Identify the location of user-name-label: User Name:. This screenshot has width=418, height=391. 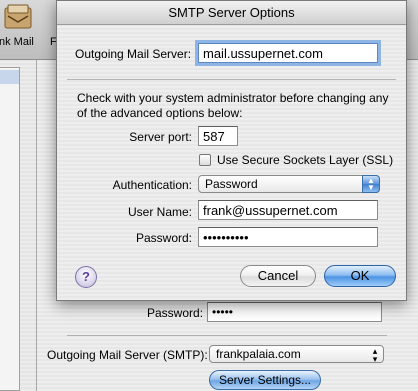
(159, 212).